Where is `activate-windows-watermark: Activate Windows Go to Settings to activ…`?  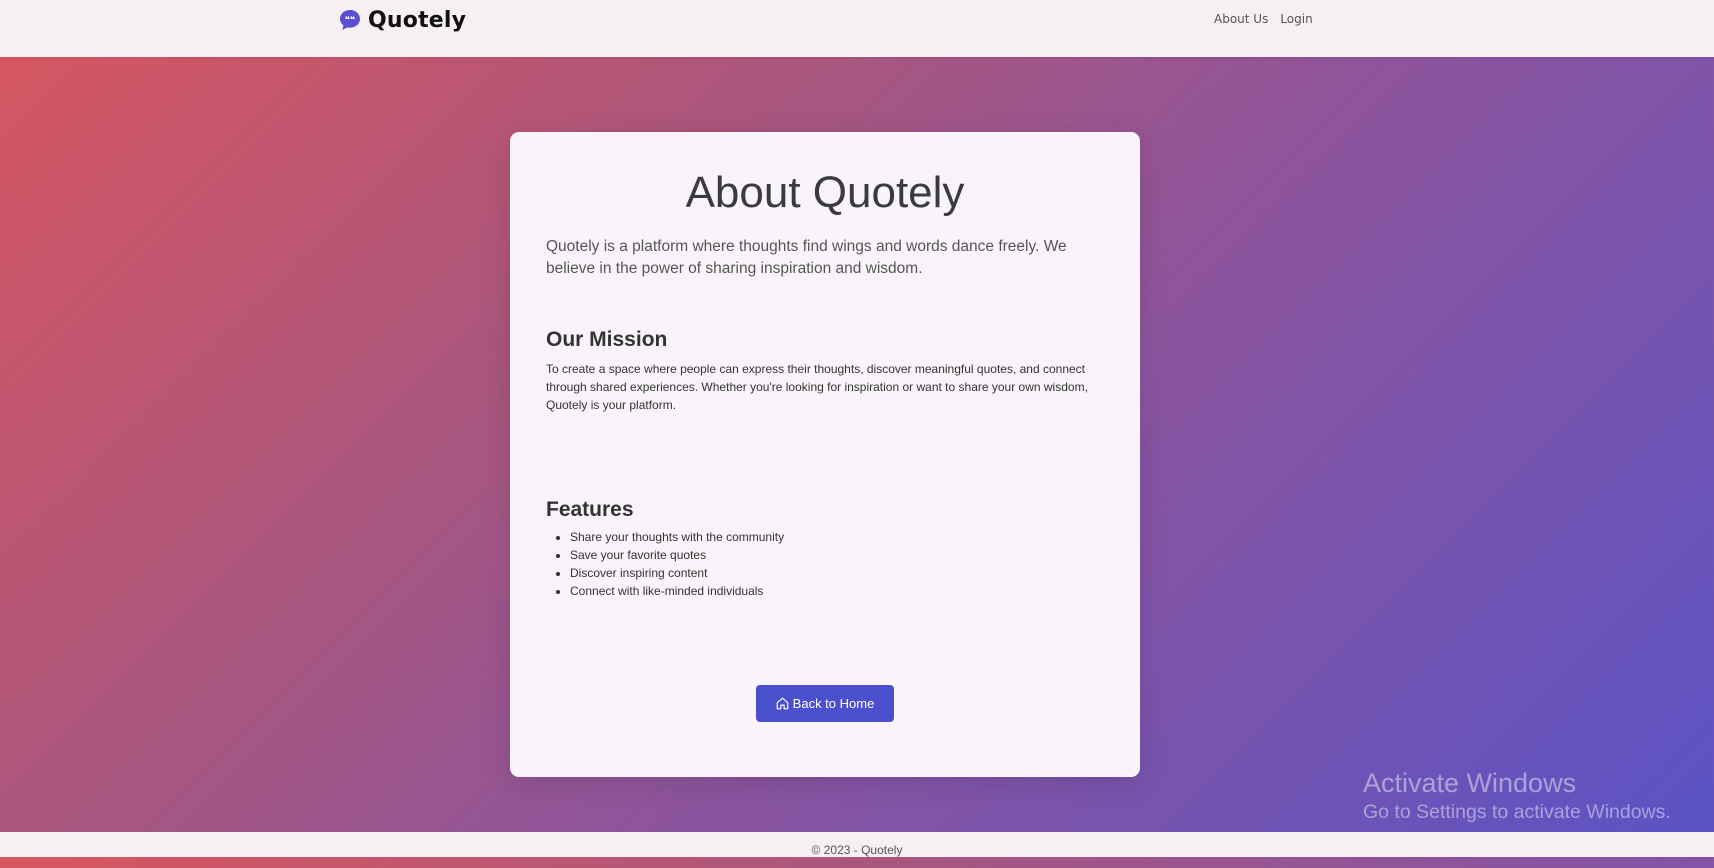
activate-windows-watermark: Activate Windows Go to Settings to activ… is located at coordinates (1517, 795).